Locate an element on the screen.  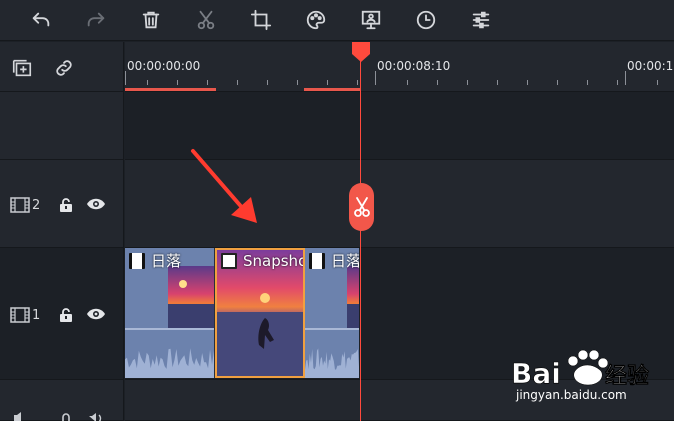
undo-icon is located at coordinates (41, 20).